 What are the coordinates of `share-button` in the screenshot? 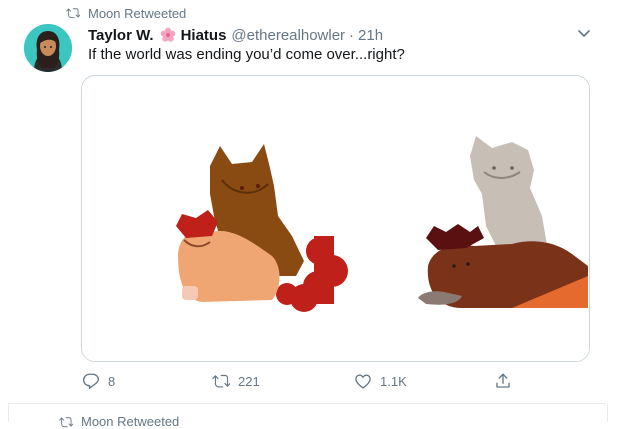 It's located at (507, 381).